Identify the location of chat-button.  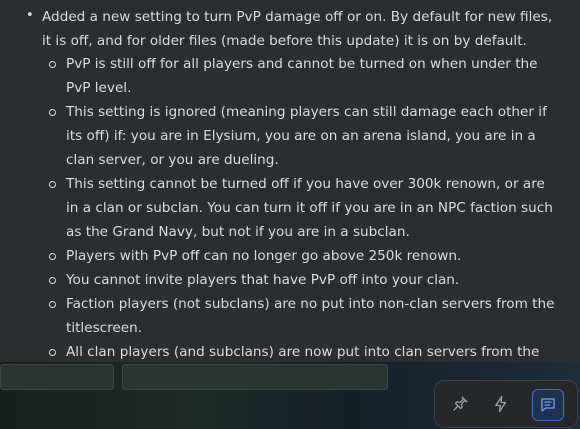
(548, 405).